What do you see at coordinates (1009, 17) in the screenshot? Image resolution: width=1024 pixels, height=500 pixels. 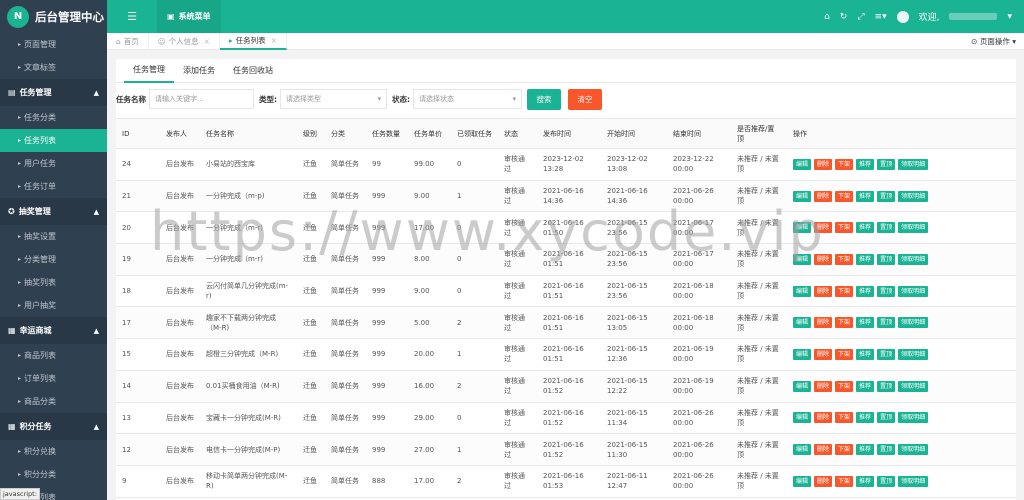 I see `chevron-down-icon: ▾` at bounding box center [1009, 17].